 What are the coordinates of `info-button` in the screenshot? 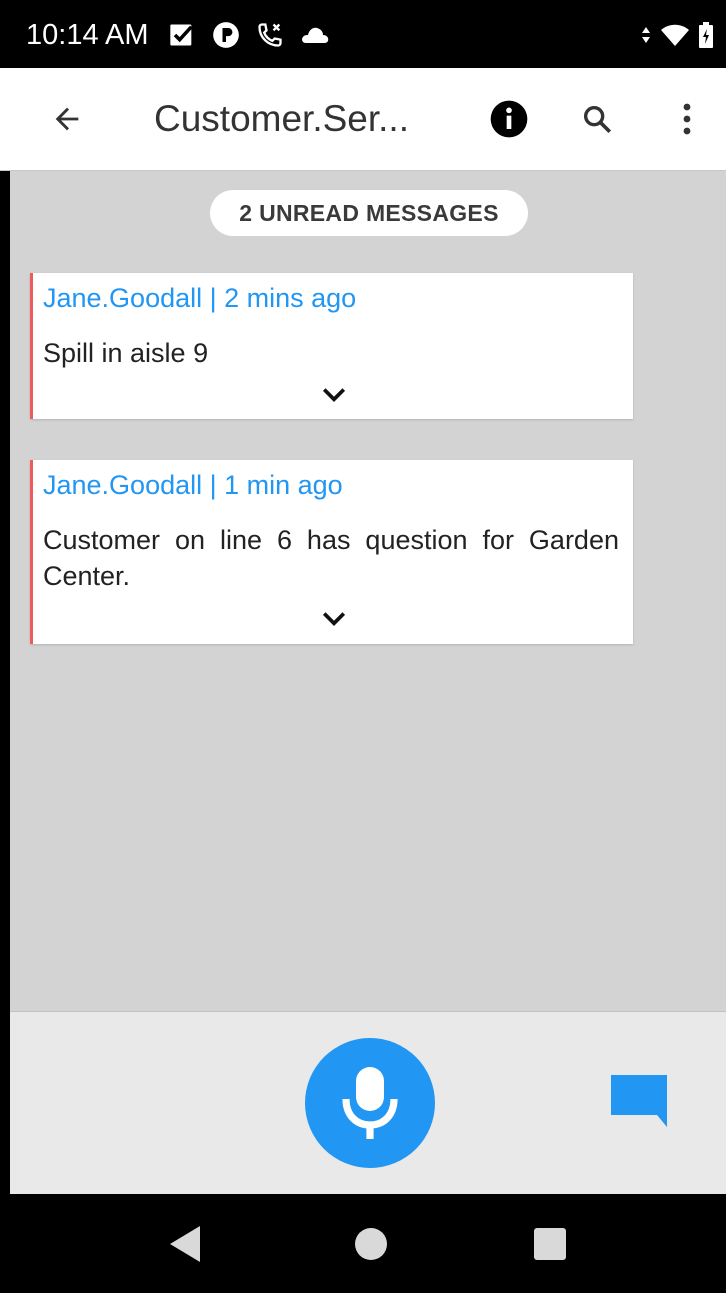 It's located at (509, 119).